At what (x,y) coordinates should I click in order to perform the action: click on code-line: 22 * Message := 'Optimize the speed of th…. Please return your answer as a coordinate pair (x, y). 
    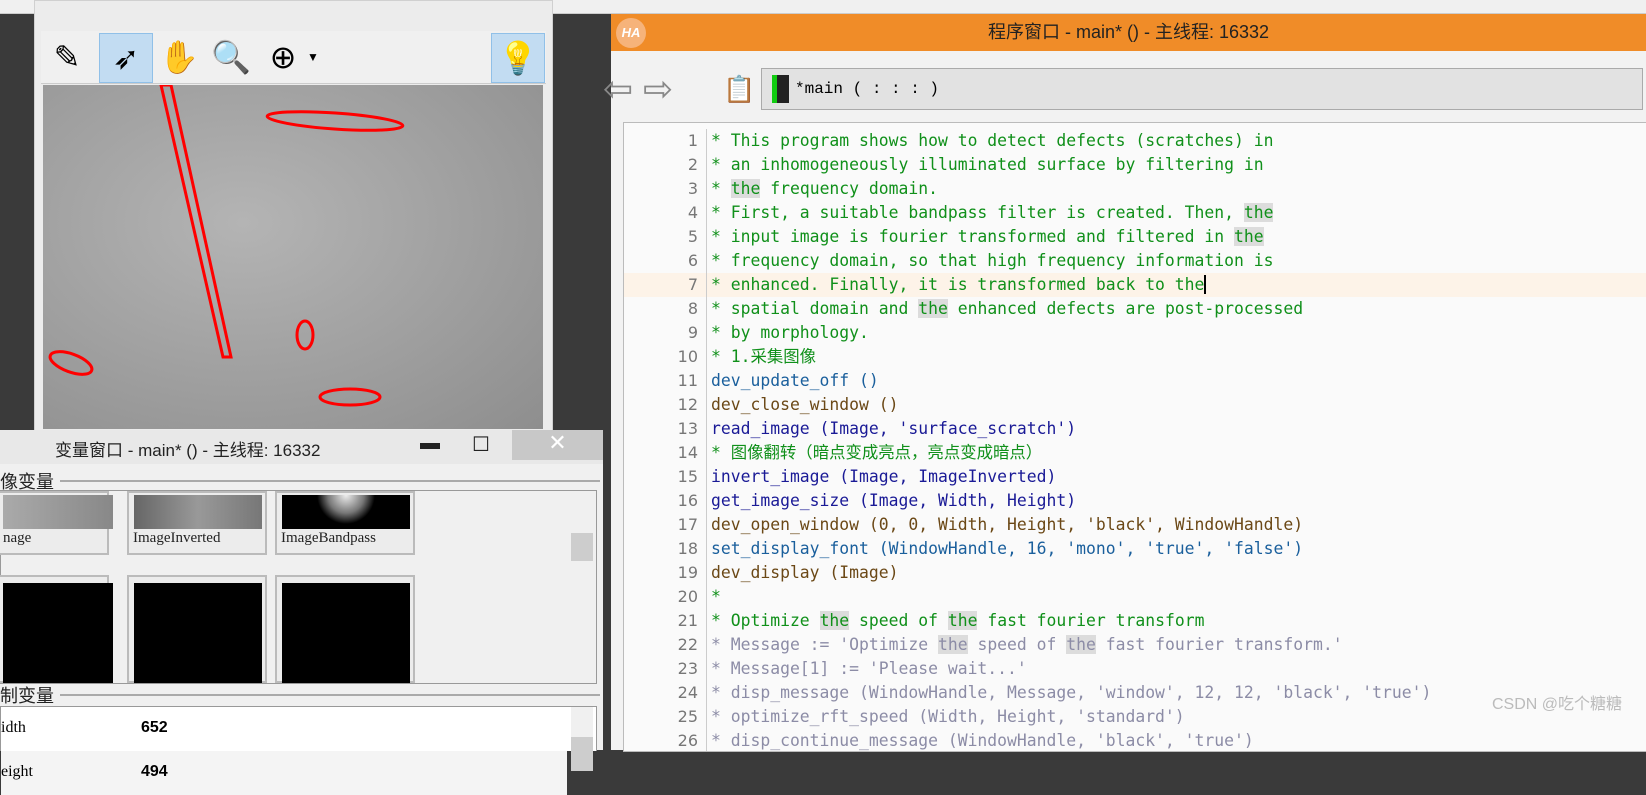
    Looking at the image, I should click on (1135, 645).